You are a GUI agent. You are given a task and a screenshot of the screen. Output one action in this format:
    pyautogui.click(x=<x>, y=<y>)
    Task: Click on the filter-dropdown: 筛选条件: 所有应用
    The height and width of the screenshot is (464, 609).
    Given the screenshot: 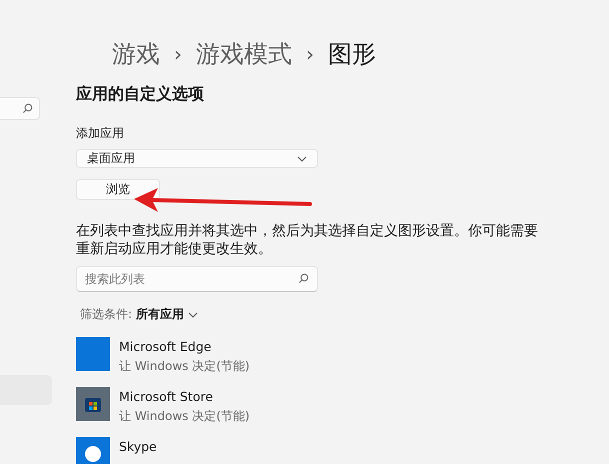 What is the action you would take?
    pyautogui.click(x=137, y=314)
    